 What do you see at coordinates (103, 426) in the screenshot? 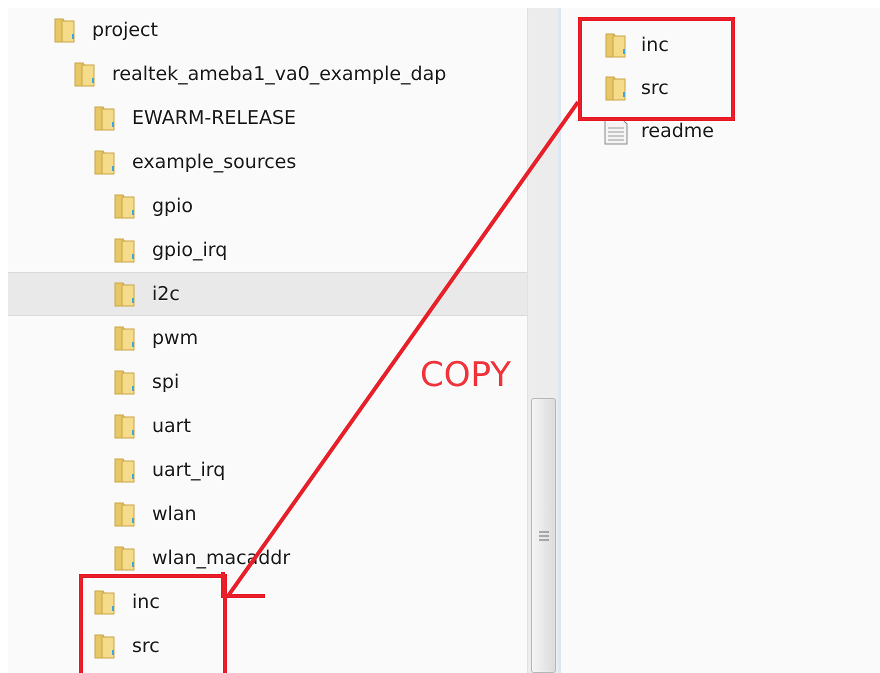
I see `tree-item: uart` at bounding box center [103, 426].